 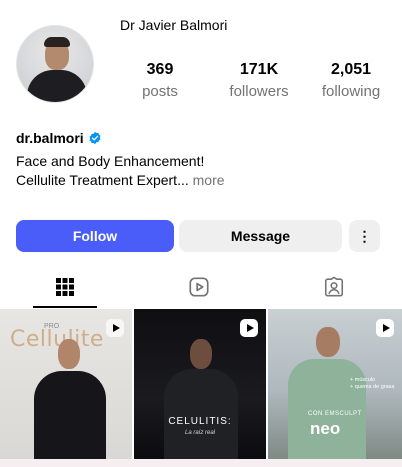 I want to click on tab-reels, so click(x=199, y=287).